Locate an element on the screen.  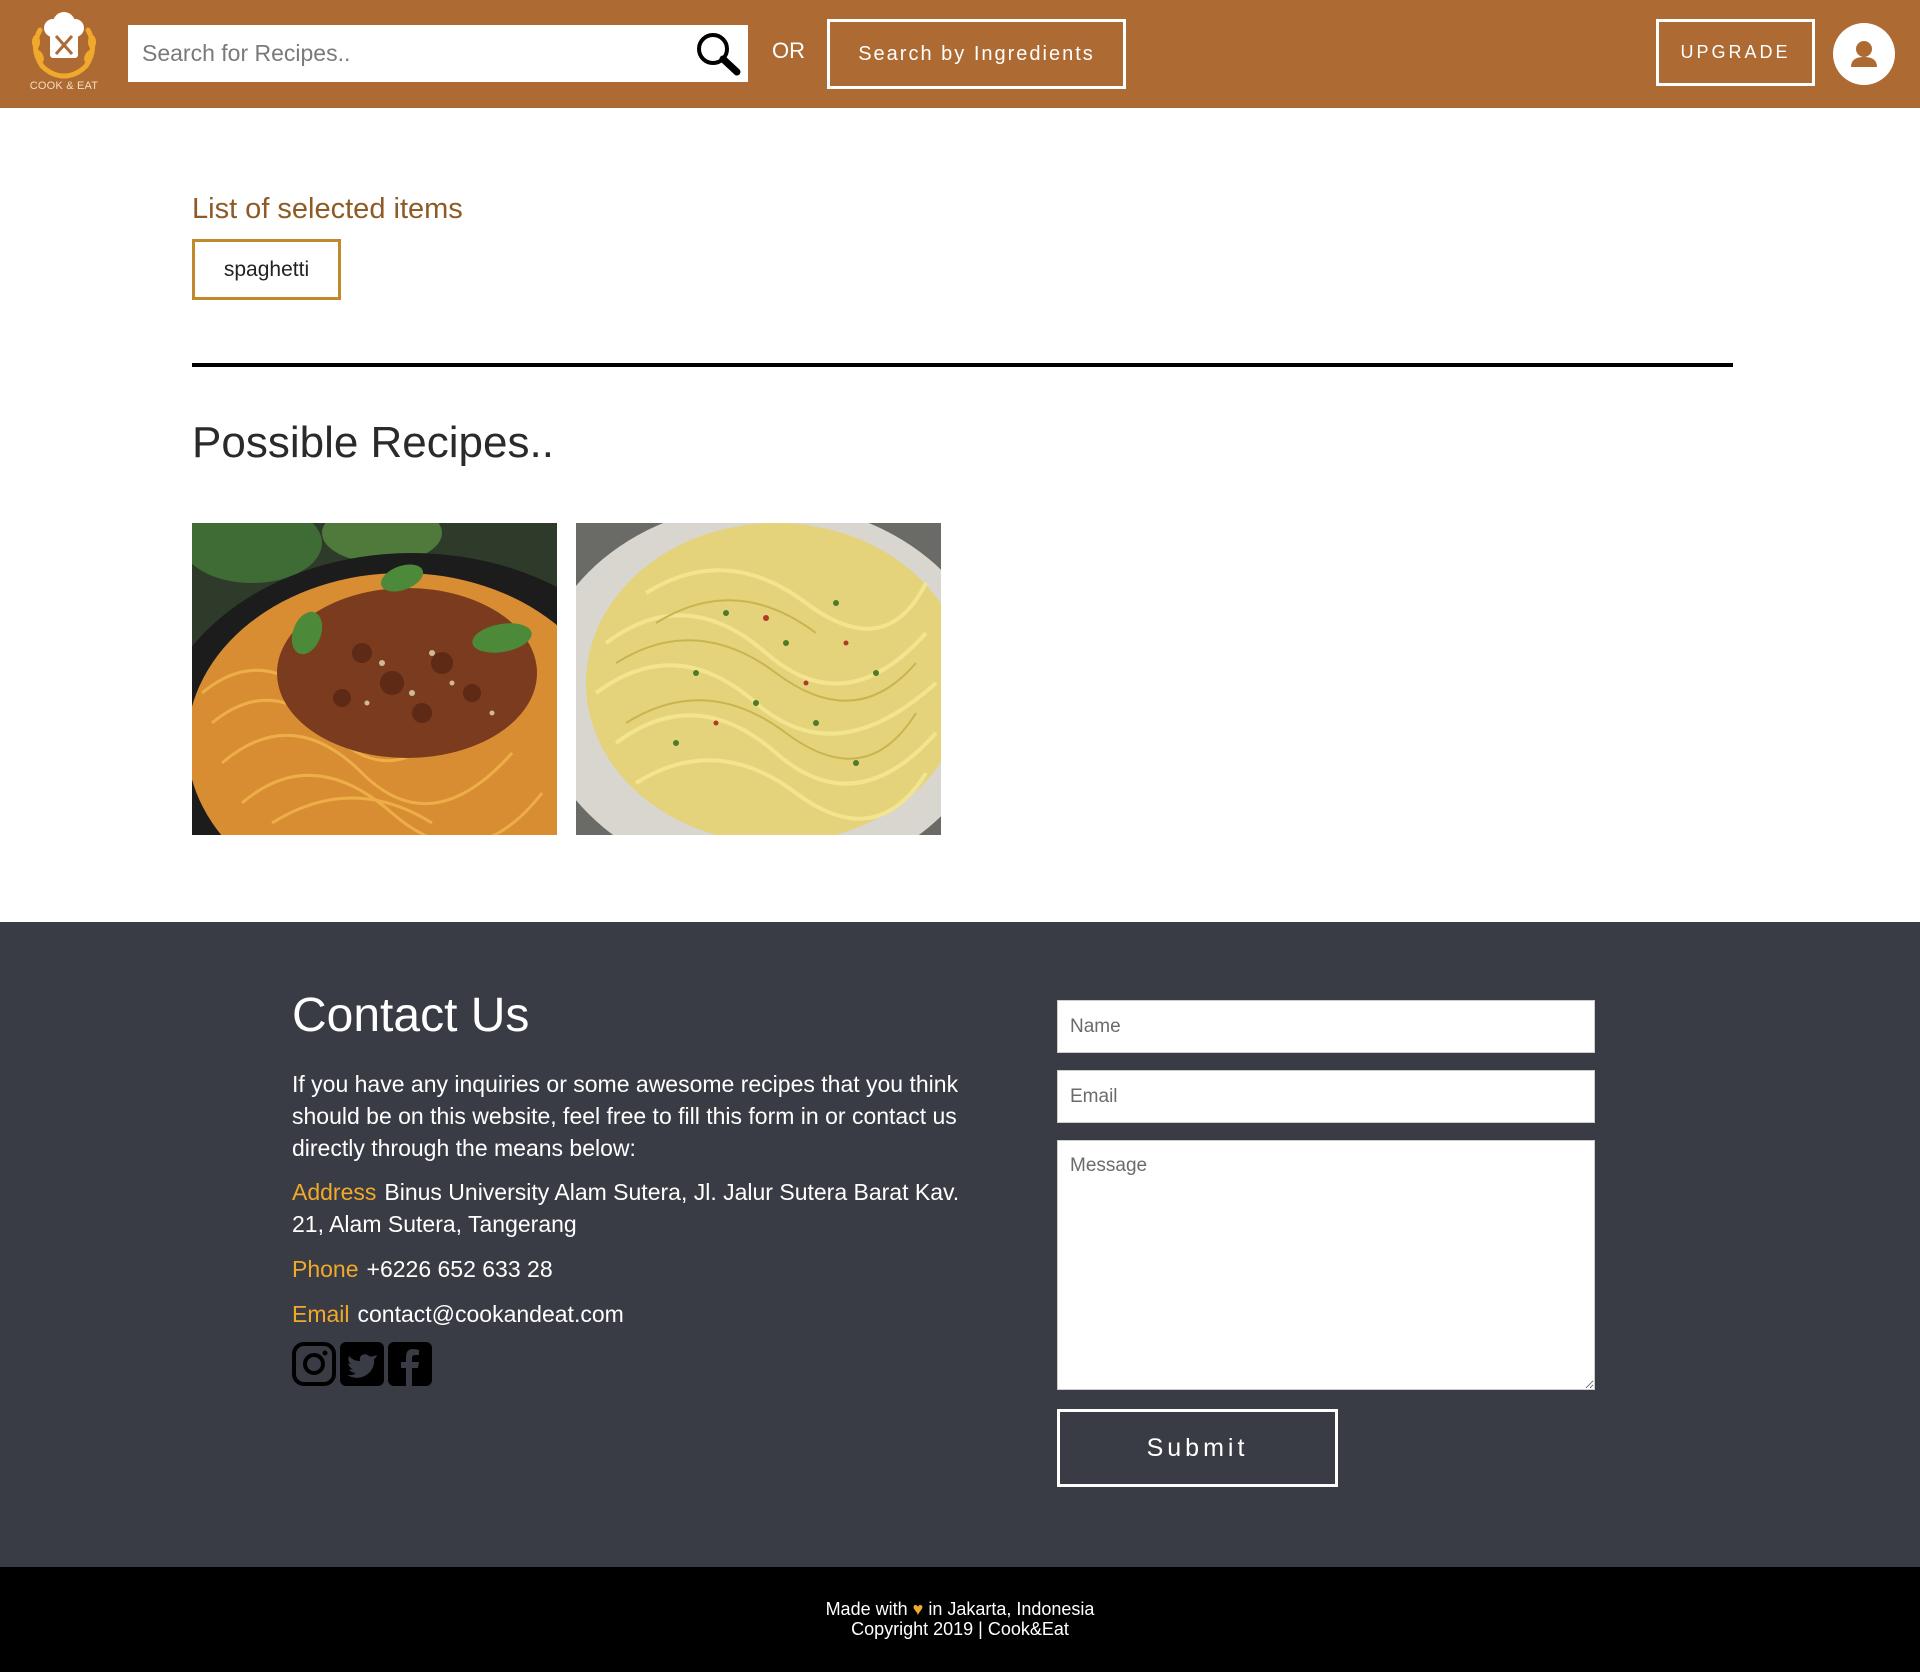
user-avatar is located at coordinates (1864, 54).